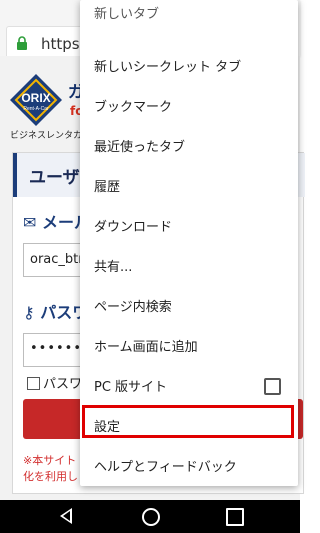  I want to click on tagline: ビジネスレンタカー, so click(51, 136).